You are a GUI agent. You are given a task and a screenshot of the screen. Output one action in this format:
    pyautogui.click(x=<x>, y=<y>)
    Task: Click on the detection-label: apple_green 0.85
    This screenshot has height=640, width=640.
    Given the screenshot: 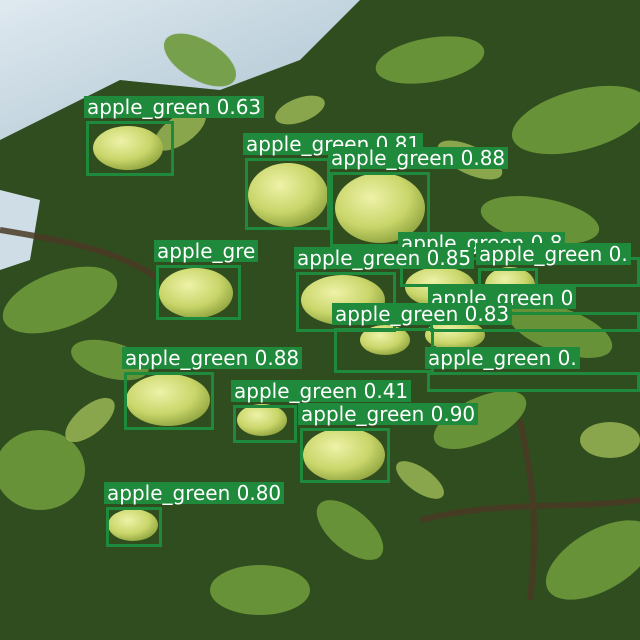 What is the action you would take?
    pyautogui.click(x=384, y=258)
    